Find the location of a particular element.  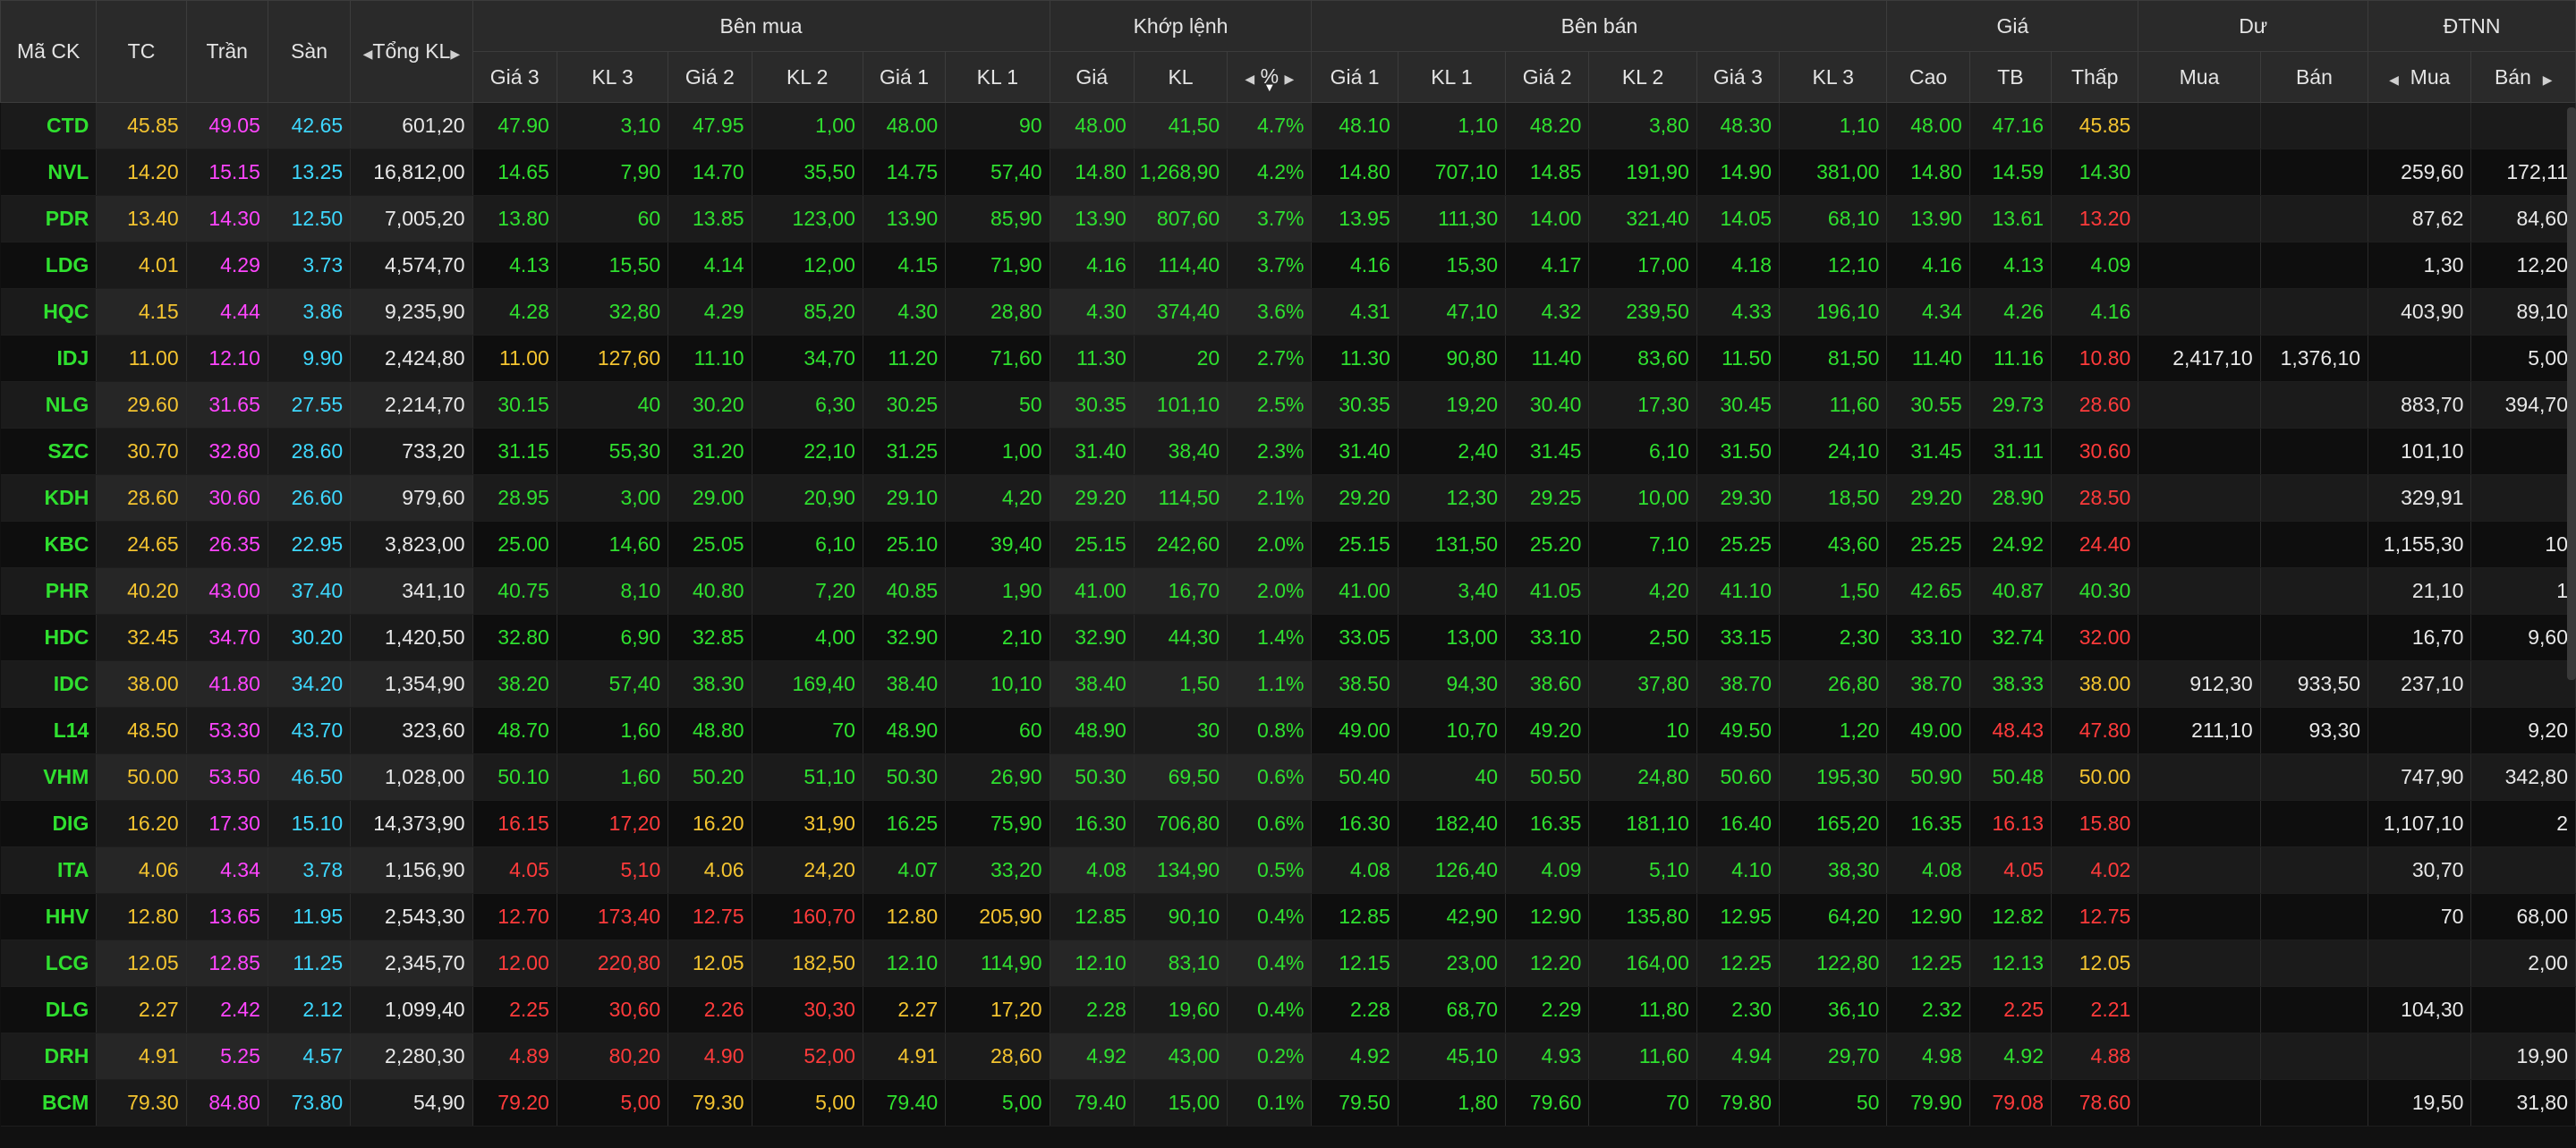

cell-buy-gia2: 50.20 is located at coordinates (709, 777).